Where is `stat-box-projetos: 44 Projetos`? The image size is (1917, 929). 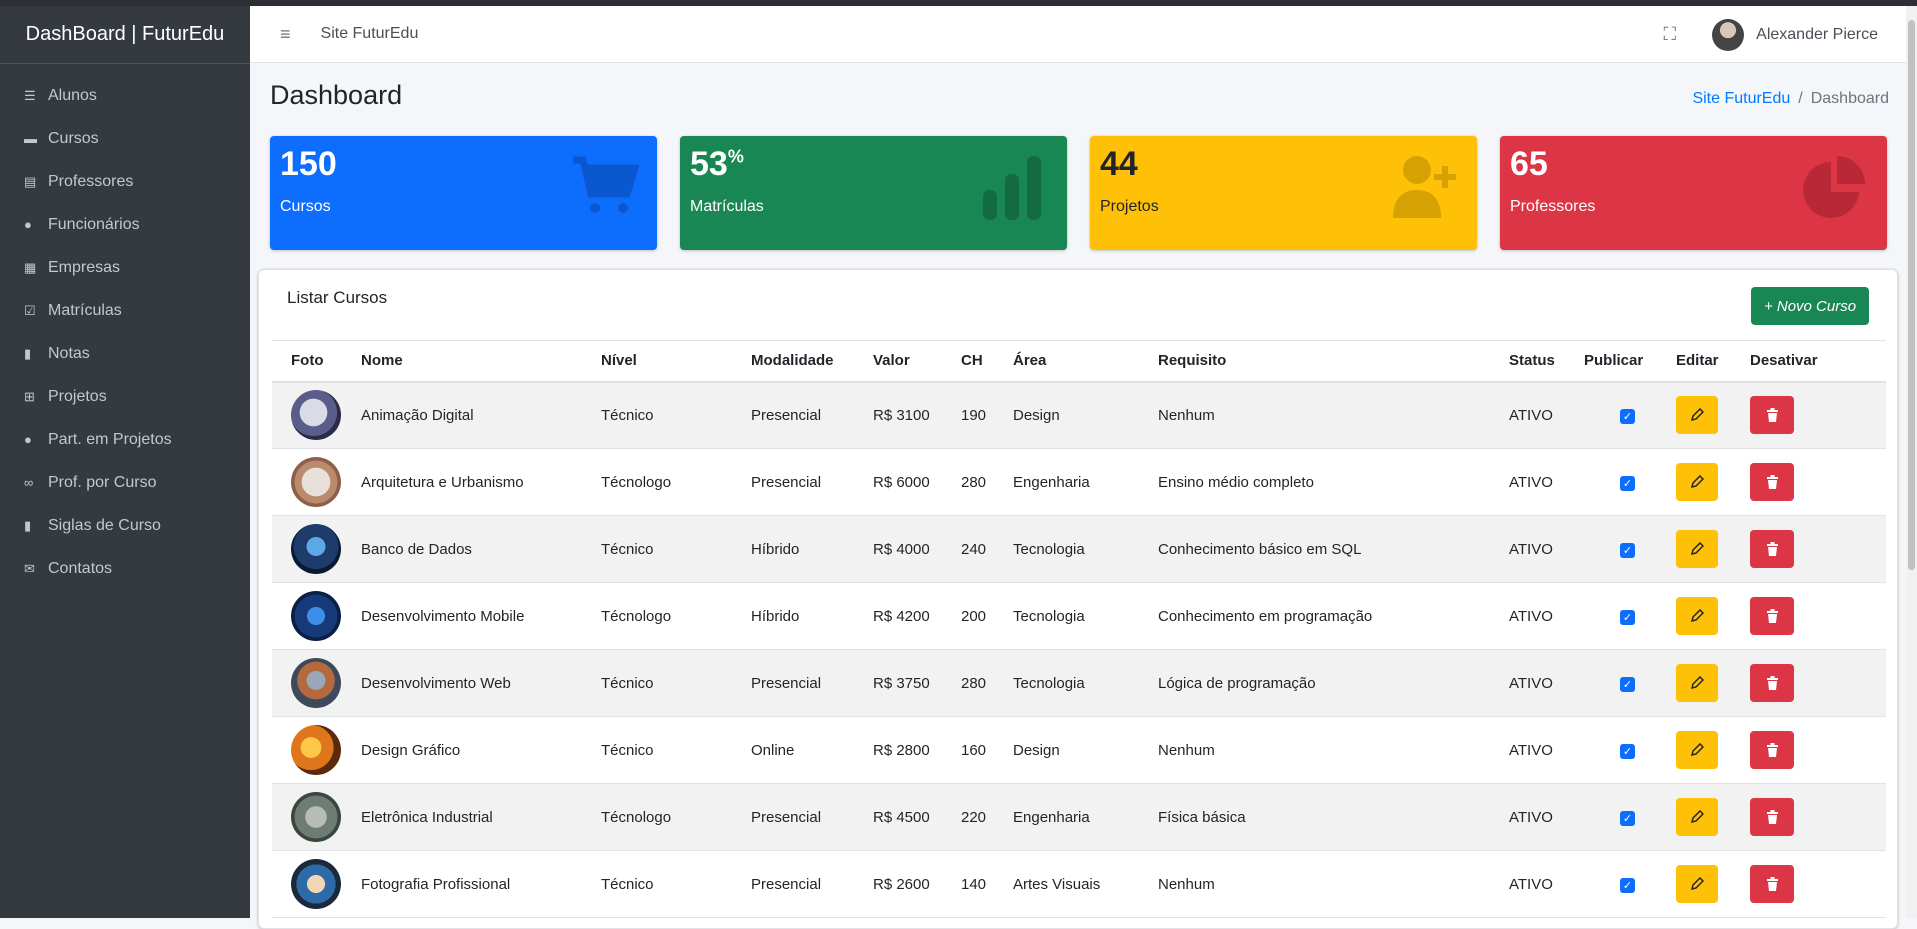 stat-box-projetos: 44 Projetos is located at coordinates (1283, 193).